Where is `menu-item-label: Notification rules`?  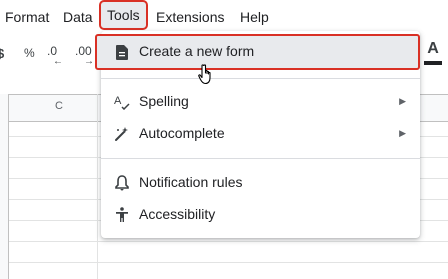 menu-item-label: Notification rules is located at coordinates (191, 182).